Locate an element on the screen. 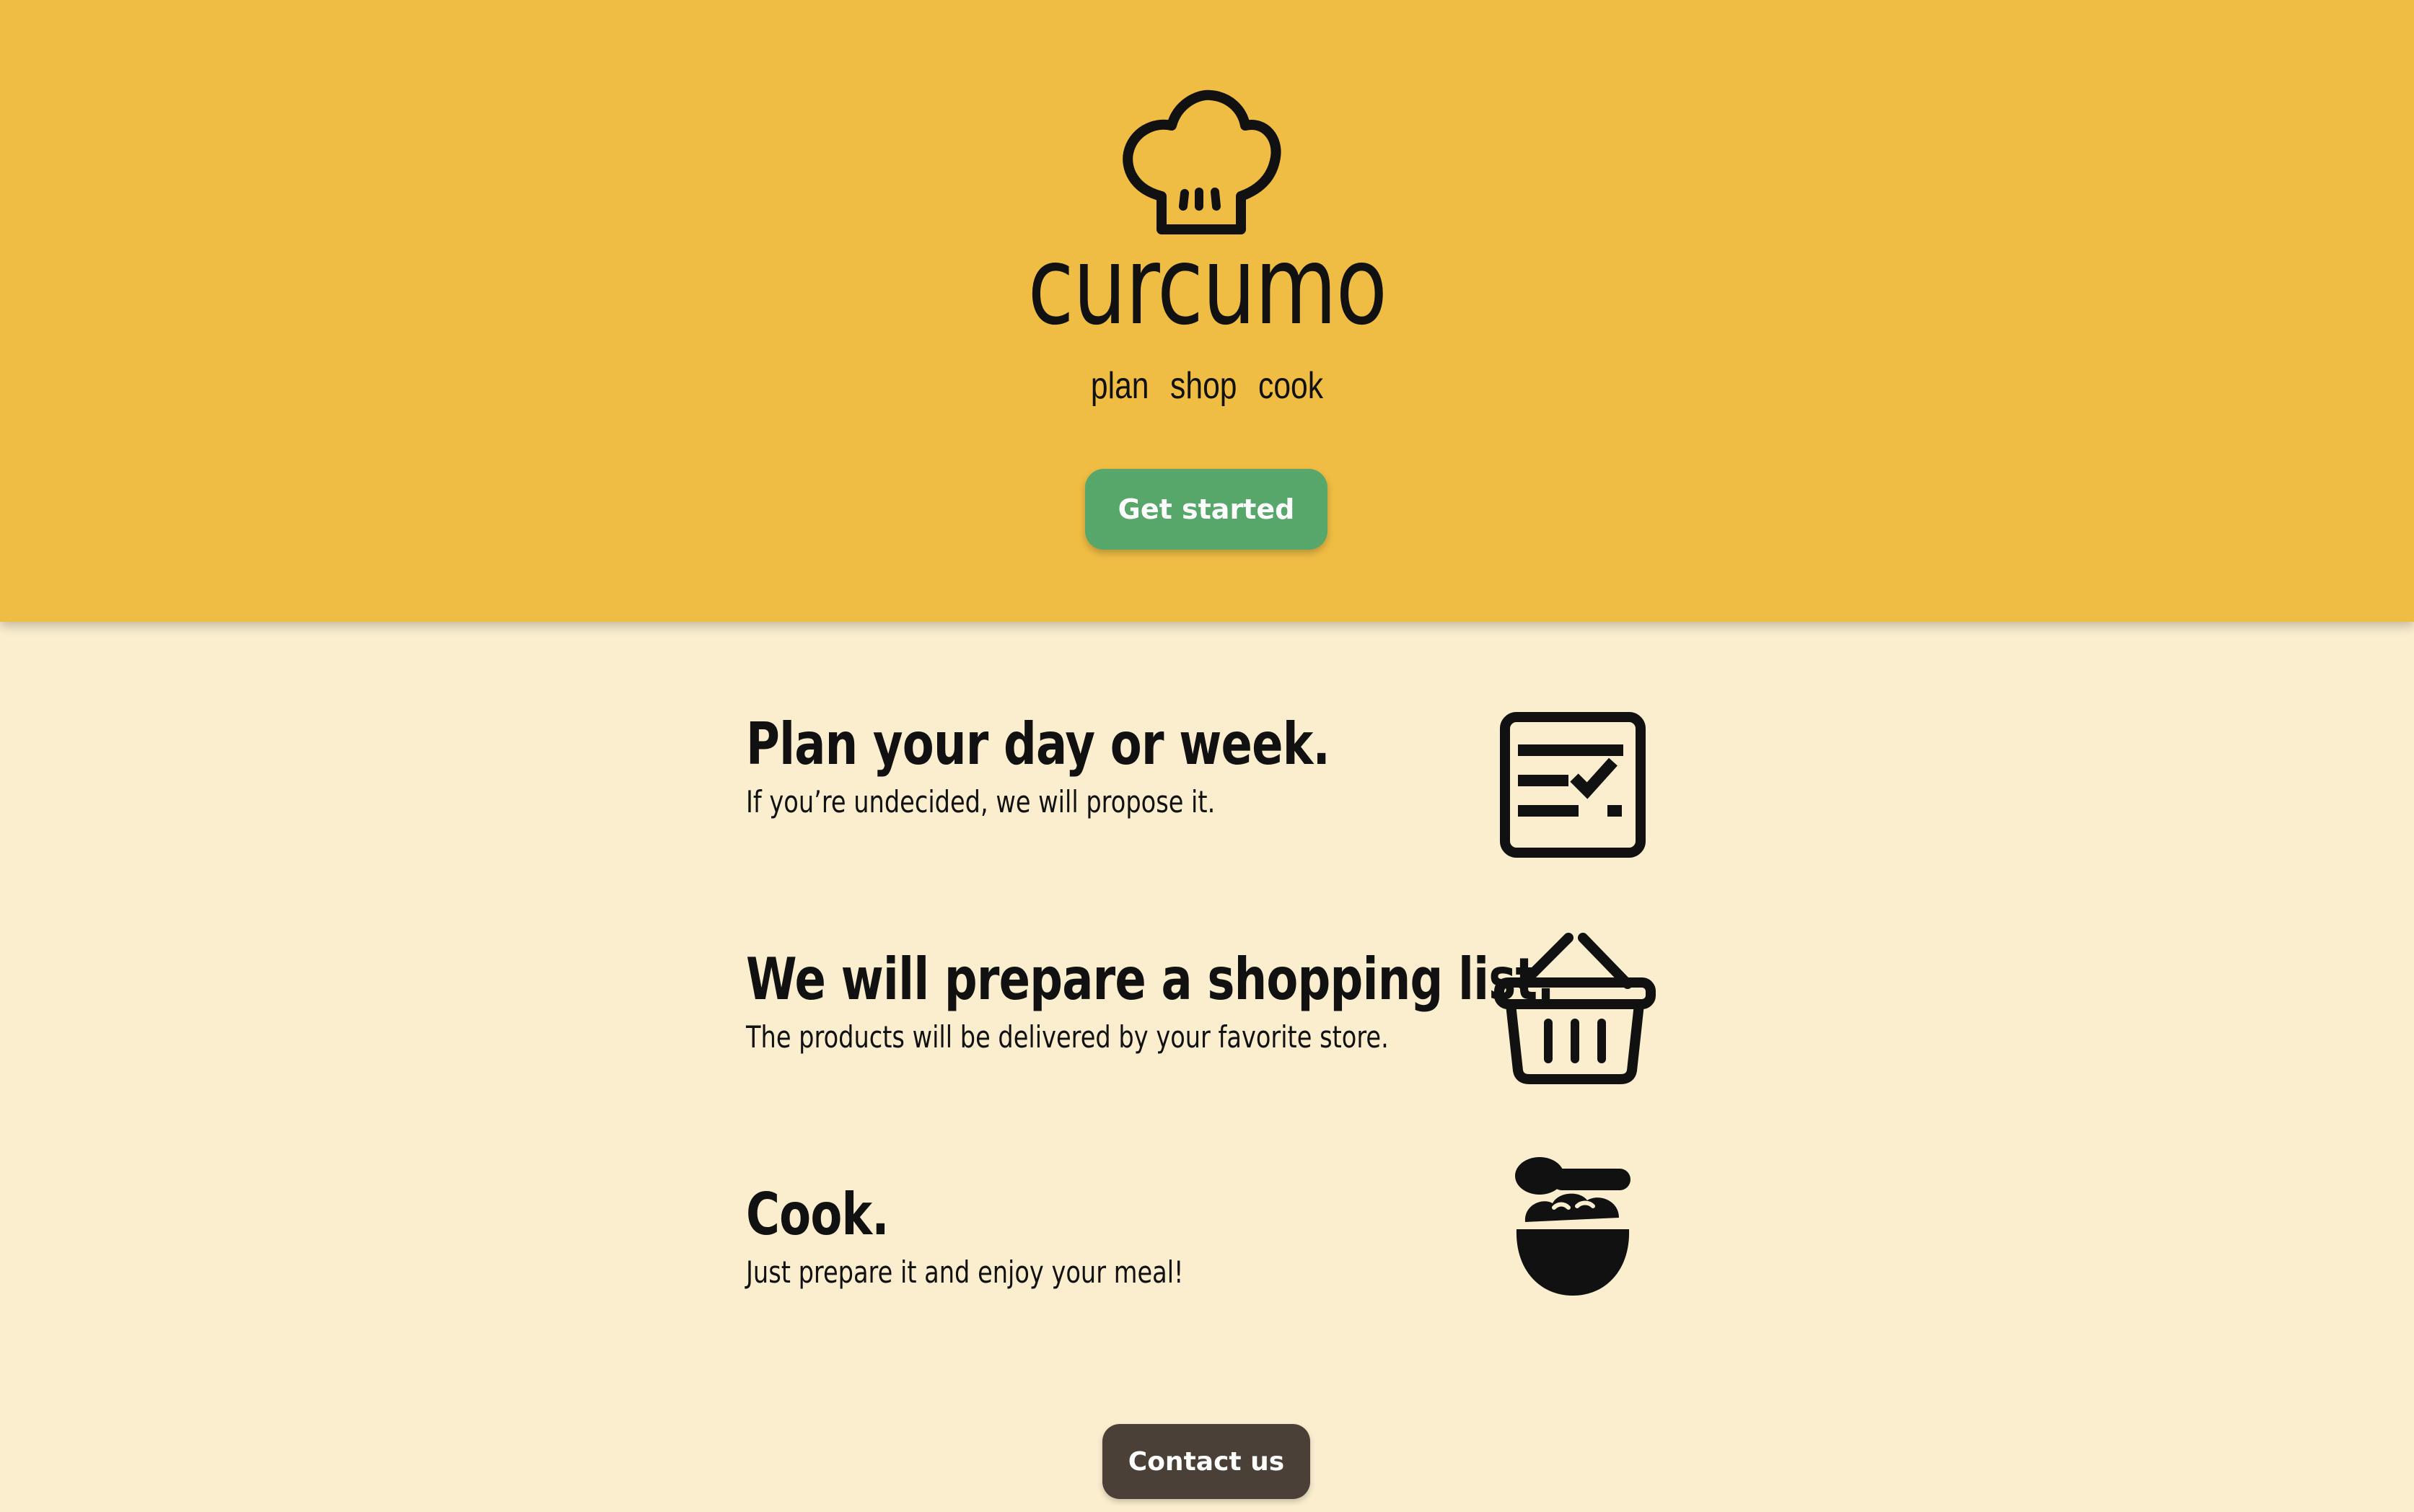 This screenshot has height=1512, width=2414. tagline: plan shop cook is located at coordinates (1207, 386).